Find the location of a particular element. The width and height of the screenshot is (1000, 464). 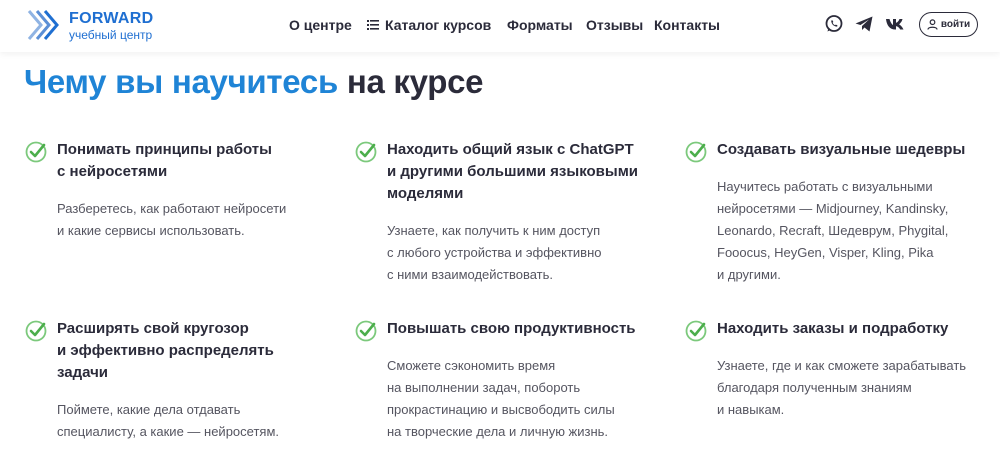

feature-description-line: и навыкам. is located at coordinates (751, 409).